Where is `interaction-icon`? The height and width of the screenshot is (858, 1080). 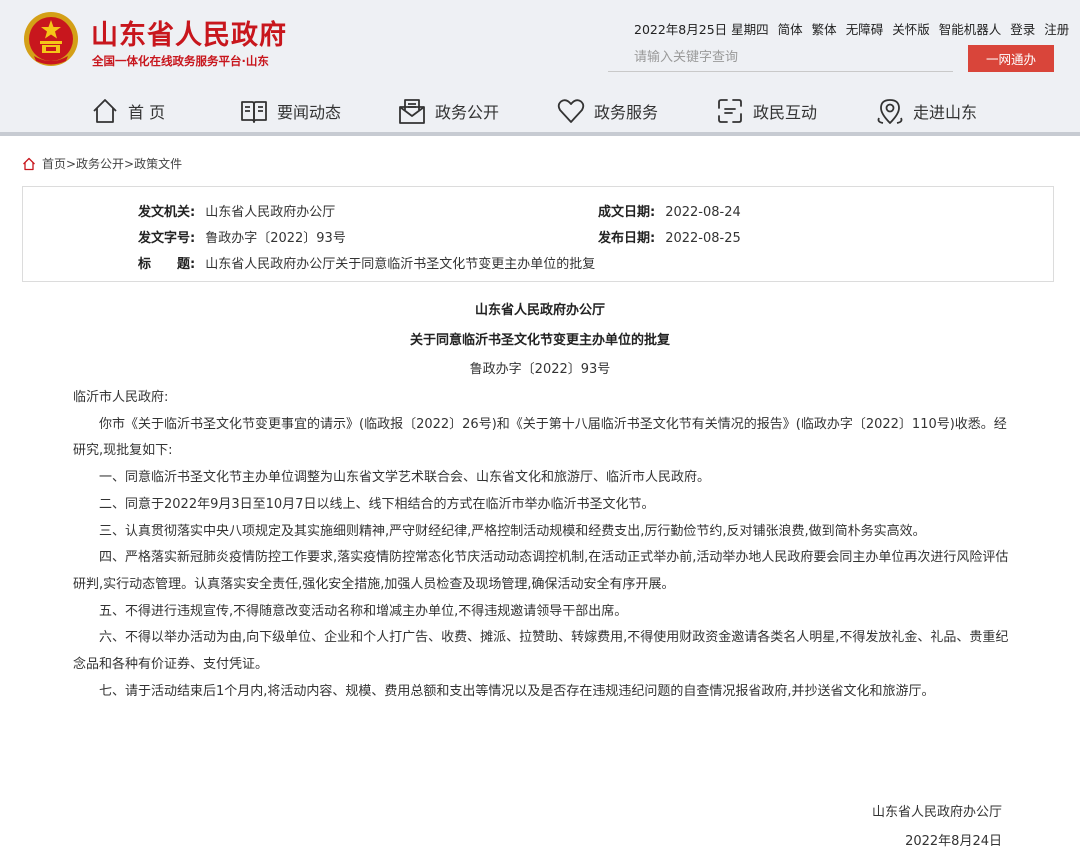 interaction-icon is located at coordinates (730, 111).